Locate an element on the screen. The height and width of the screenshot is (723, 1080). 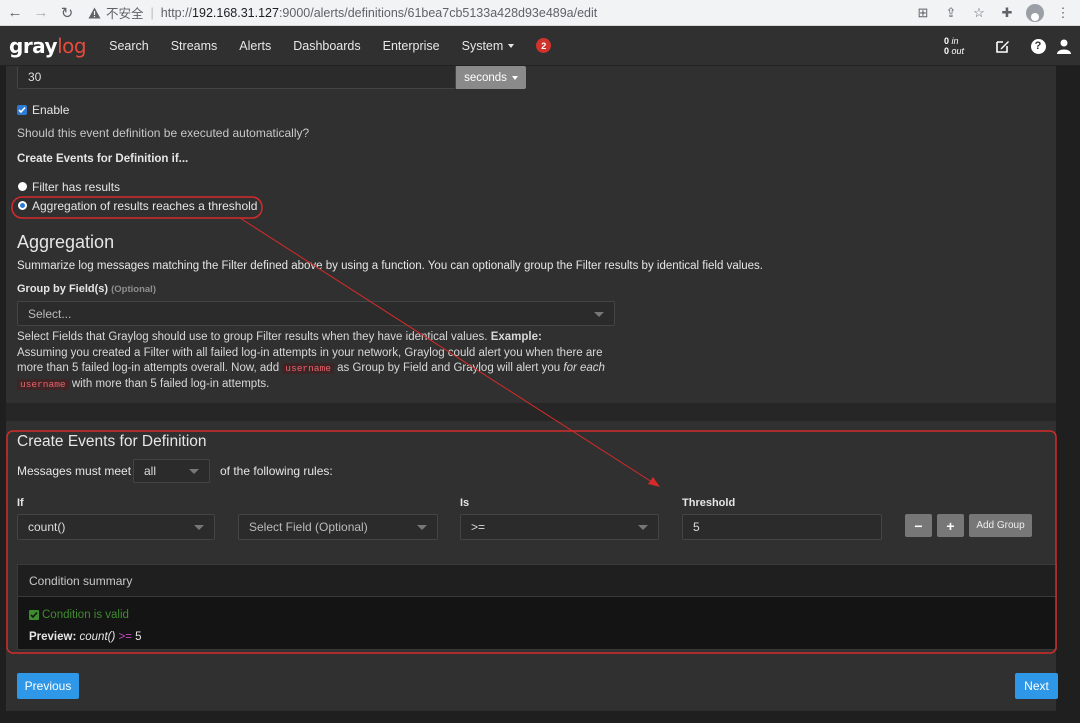
graylog-logo: gray log is located at coordinates (48, 45).